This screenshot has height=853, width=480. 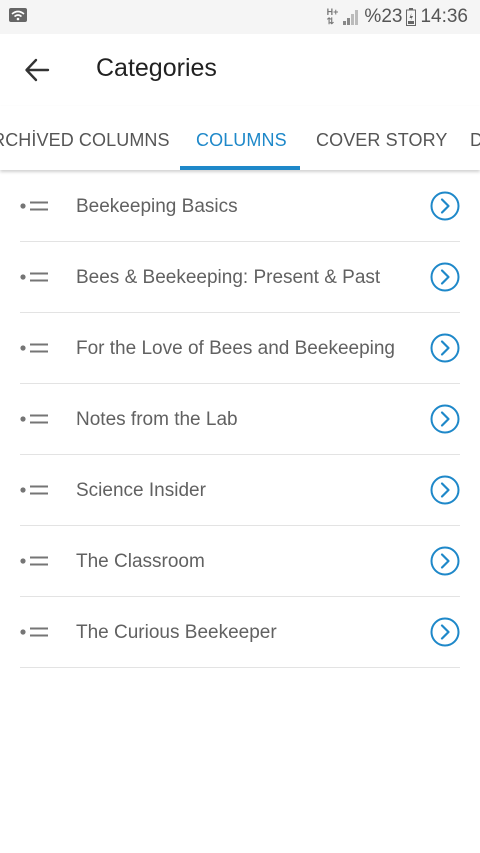 What do you see at coordinates (240, 561) in the screenshot?
I see `list-item: The Classroom` at bounding box center [240, 561].